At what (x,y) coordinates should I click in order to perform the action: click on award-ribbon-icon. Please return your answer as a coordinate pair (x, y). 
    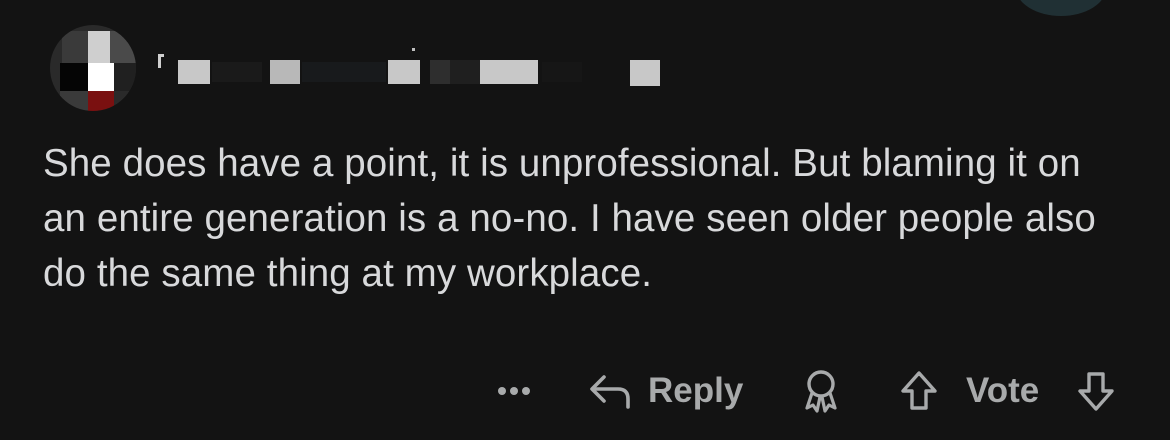
    Looking at the image, I should click on (821, 391).